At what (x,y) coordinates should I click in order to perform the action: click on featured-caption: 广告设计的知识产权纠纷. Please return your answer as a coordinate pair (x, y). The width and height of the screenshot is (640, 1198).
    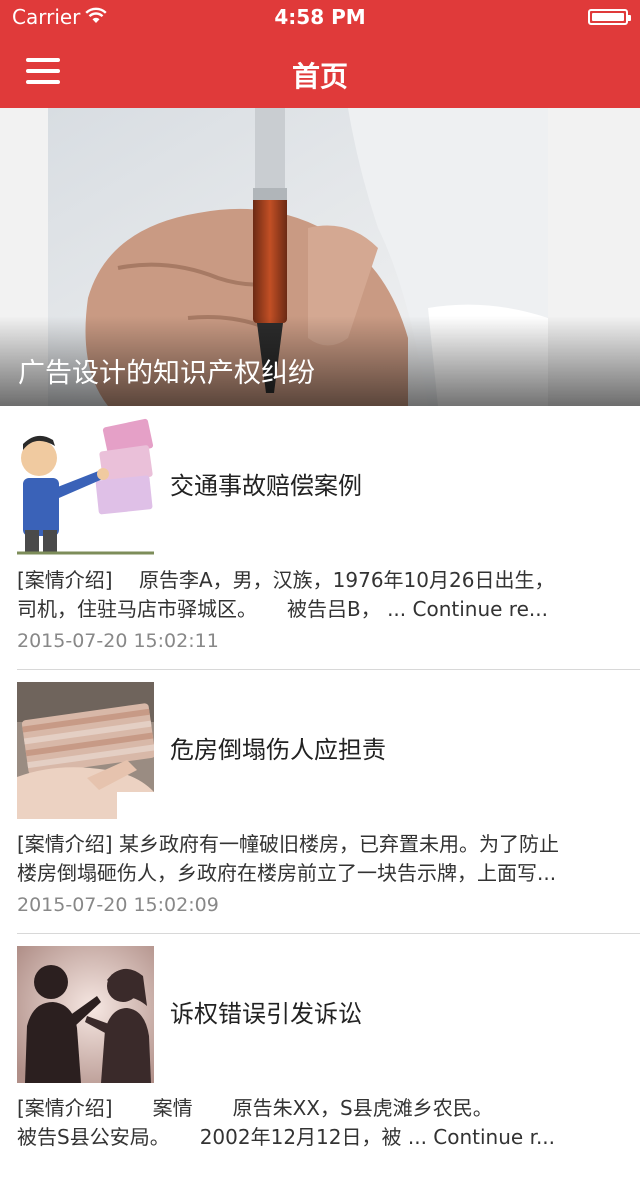
    Looking at the image, I should click on (166, 373).